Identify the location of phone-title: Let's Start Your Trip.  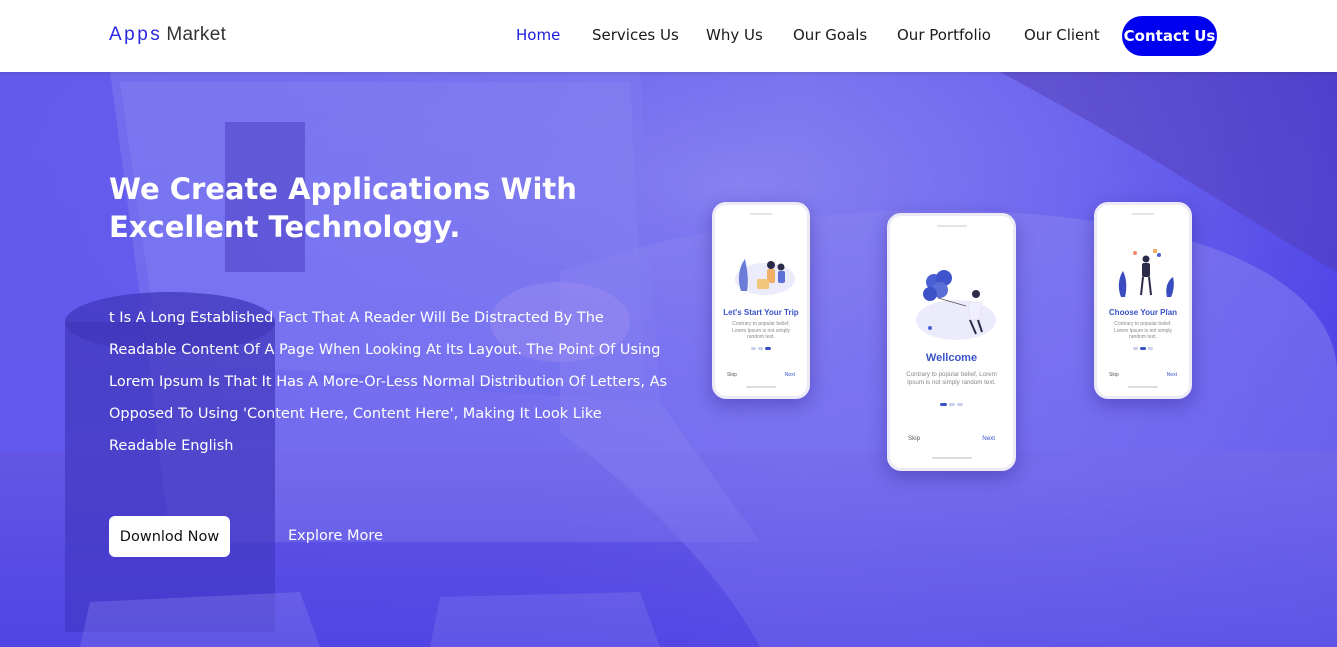
(761, 312).